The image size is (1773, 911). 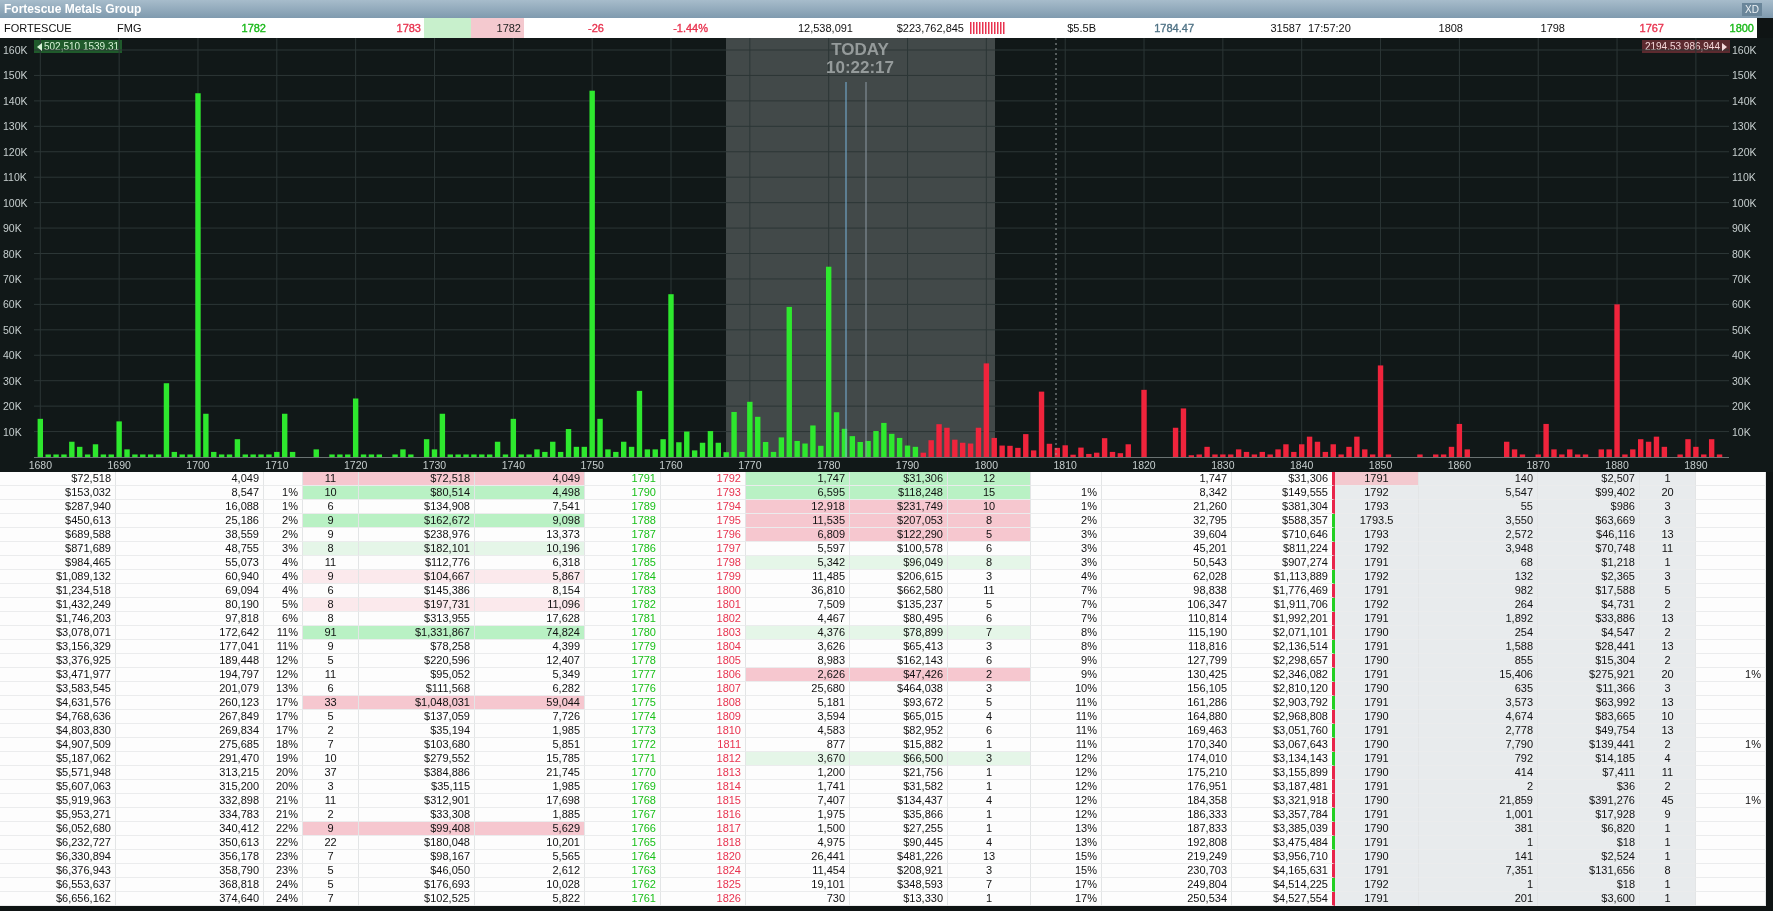 I want to click on quote-value: 12,538,091, so click(x=825, y=28).